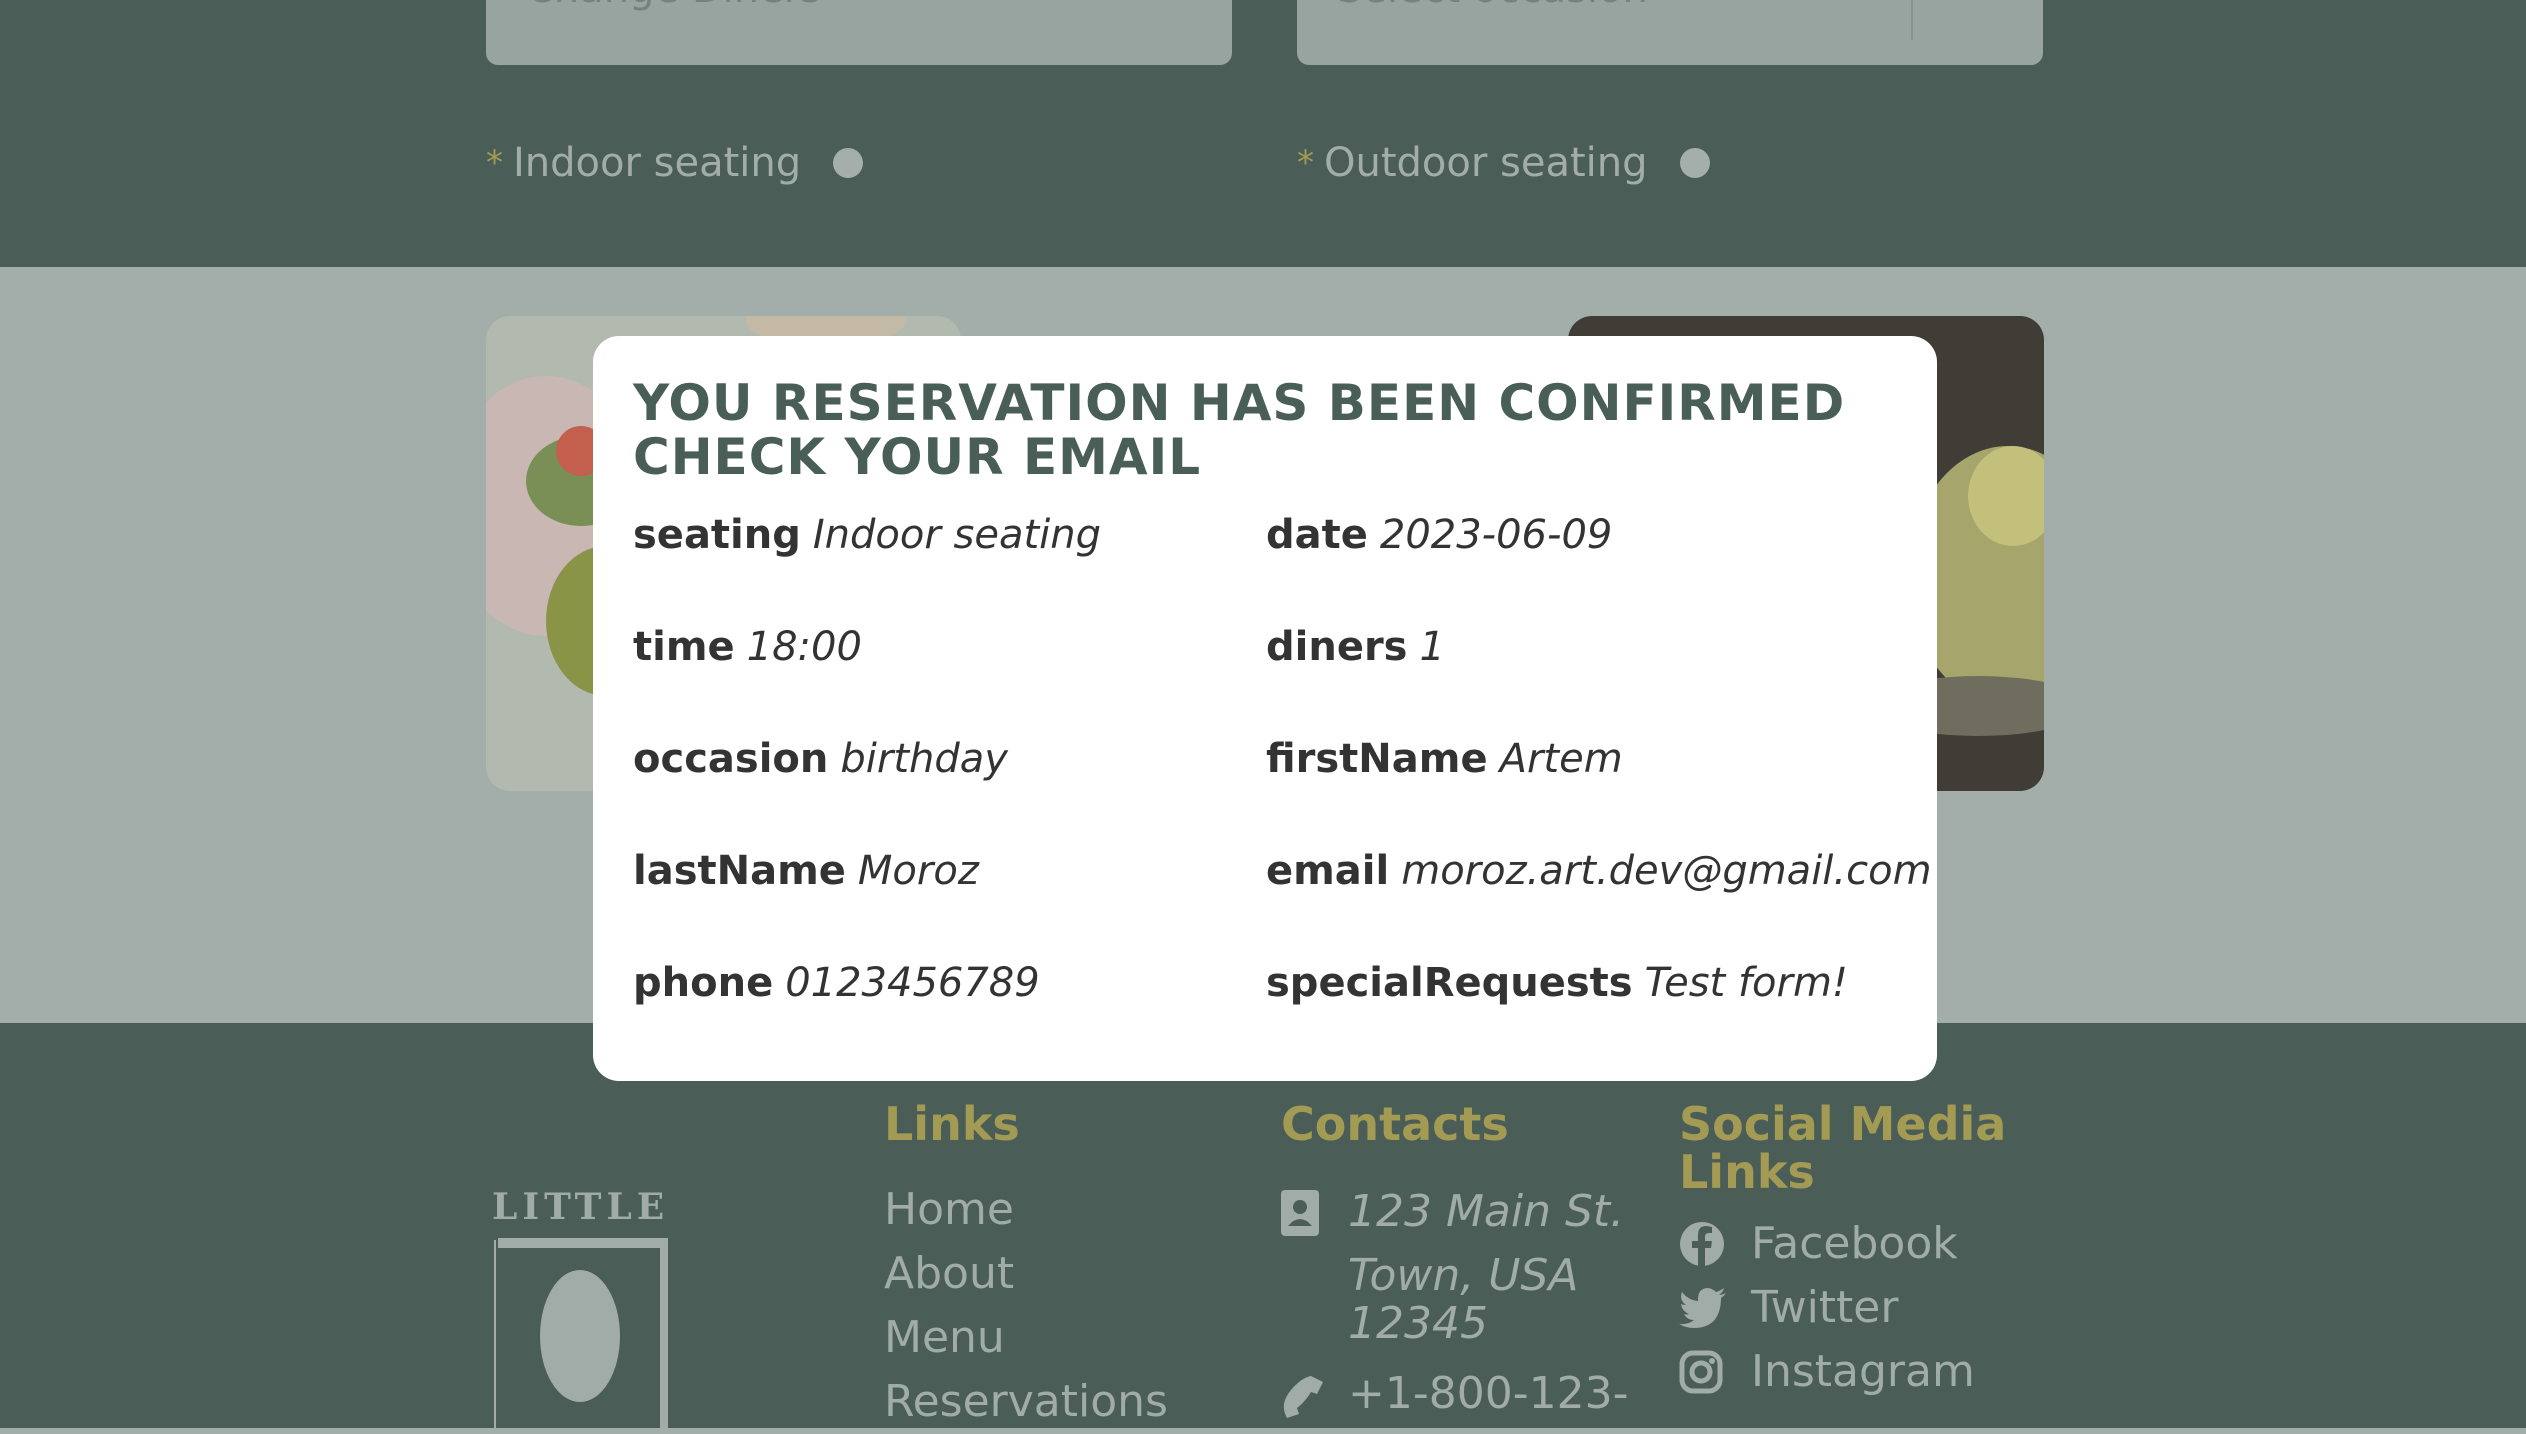 The height and width of the screenshot is (1434, 2526). What do you see at coordinates (581, 1333) in the screenshot?
I see `lemon-logo-icon` at bounding box center [581, 1333].